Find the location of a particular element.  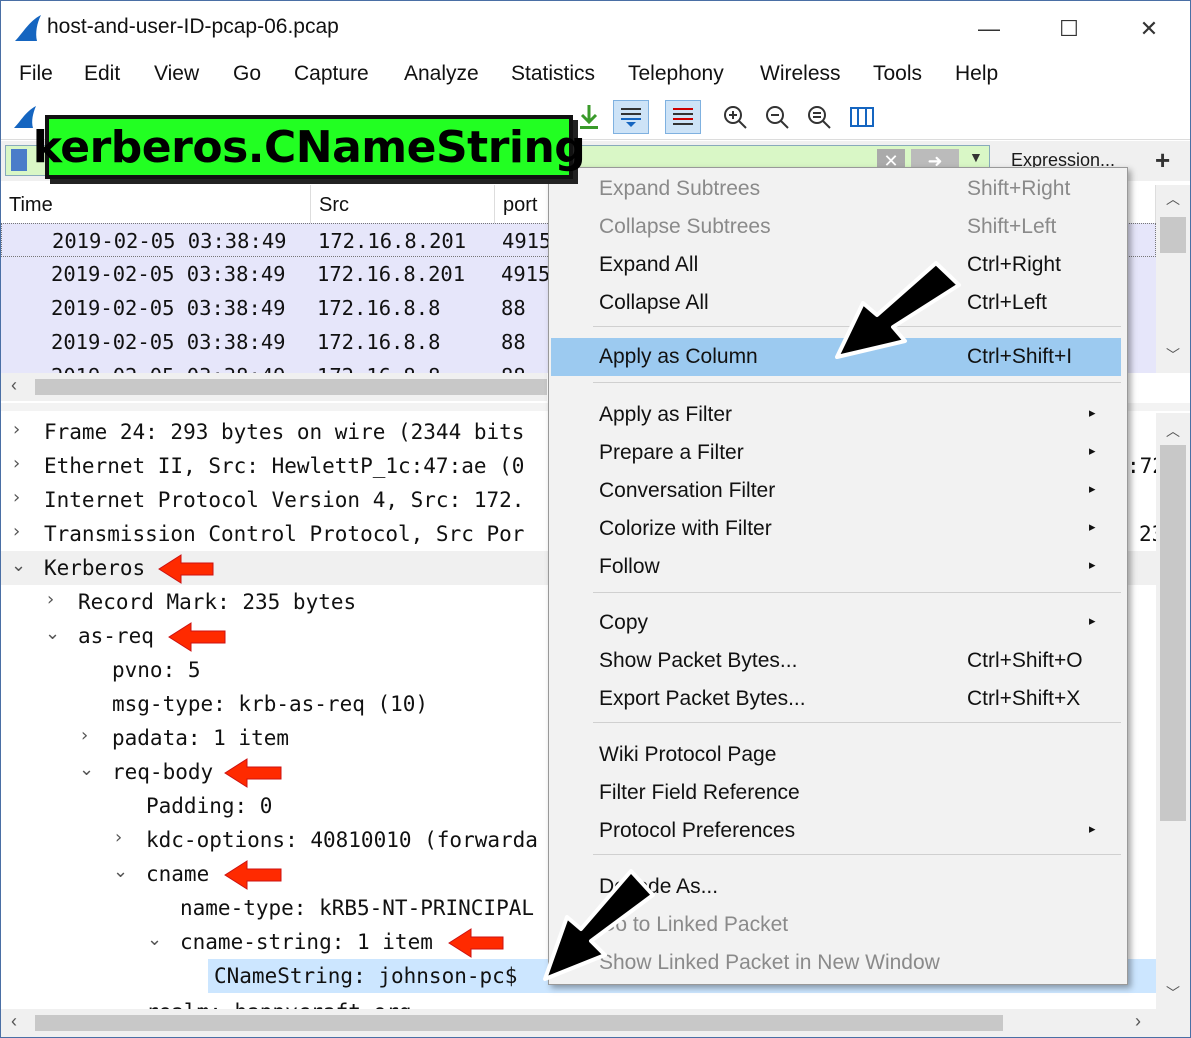

tree-label: realm: happycraft.org is located at coordinates (279, 1004).